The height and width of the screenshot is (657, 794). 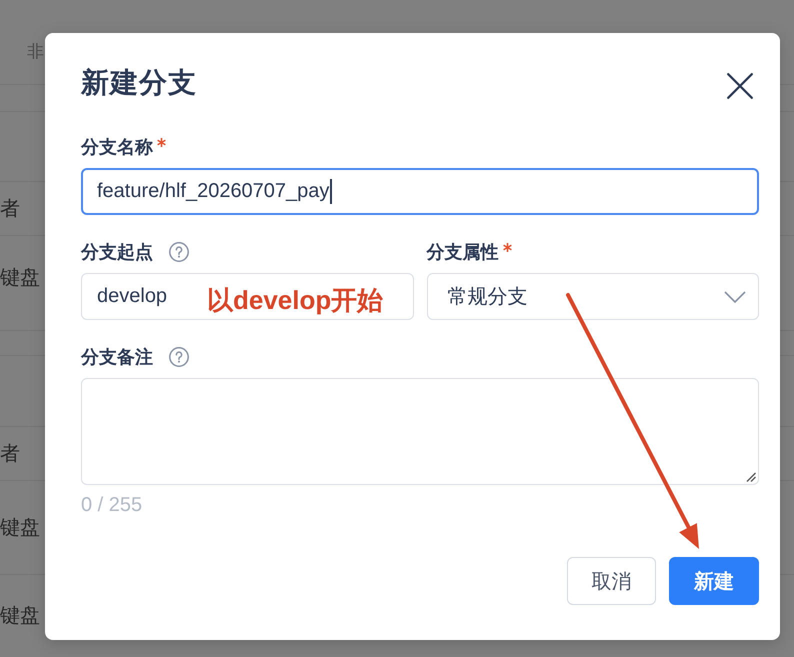 What do you see at coordinates (117, 252) in the screenshot?
I see `field-label: 分支起点` at bounding box center [117, 252].